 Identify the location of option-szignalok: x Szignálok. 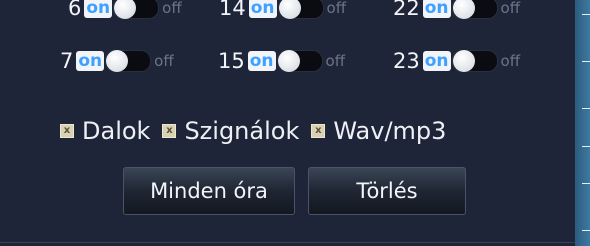
(230, 131).